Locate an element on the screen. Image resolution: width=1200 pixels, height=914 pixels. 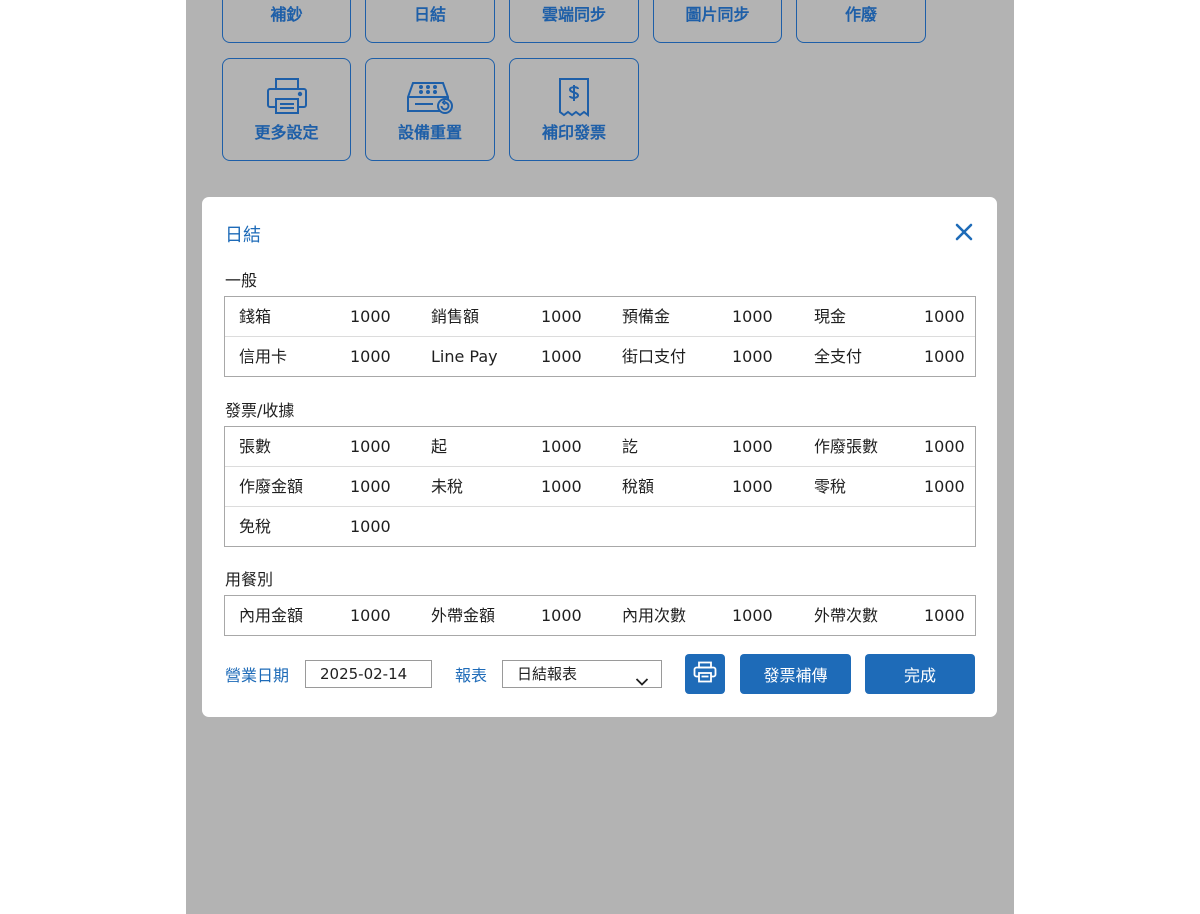
summary-grid-dining-type: 內用金額 1000 外帶金額 1000 內用次數 1000 外帶次數 1000 is located at coordinates (600, 615).